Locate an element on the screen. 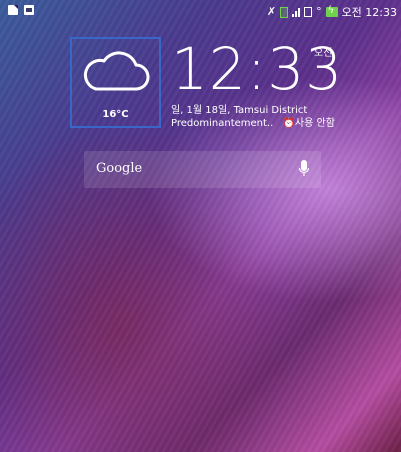  battery-charging-icon is located at coordinates (331, 11).